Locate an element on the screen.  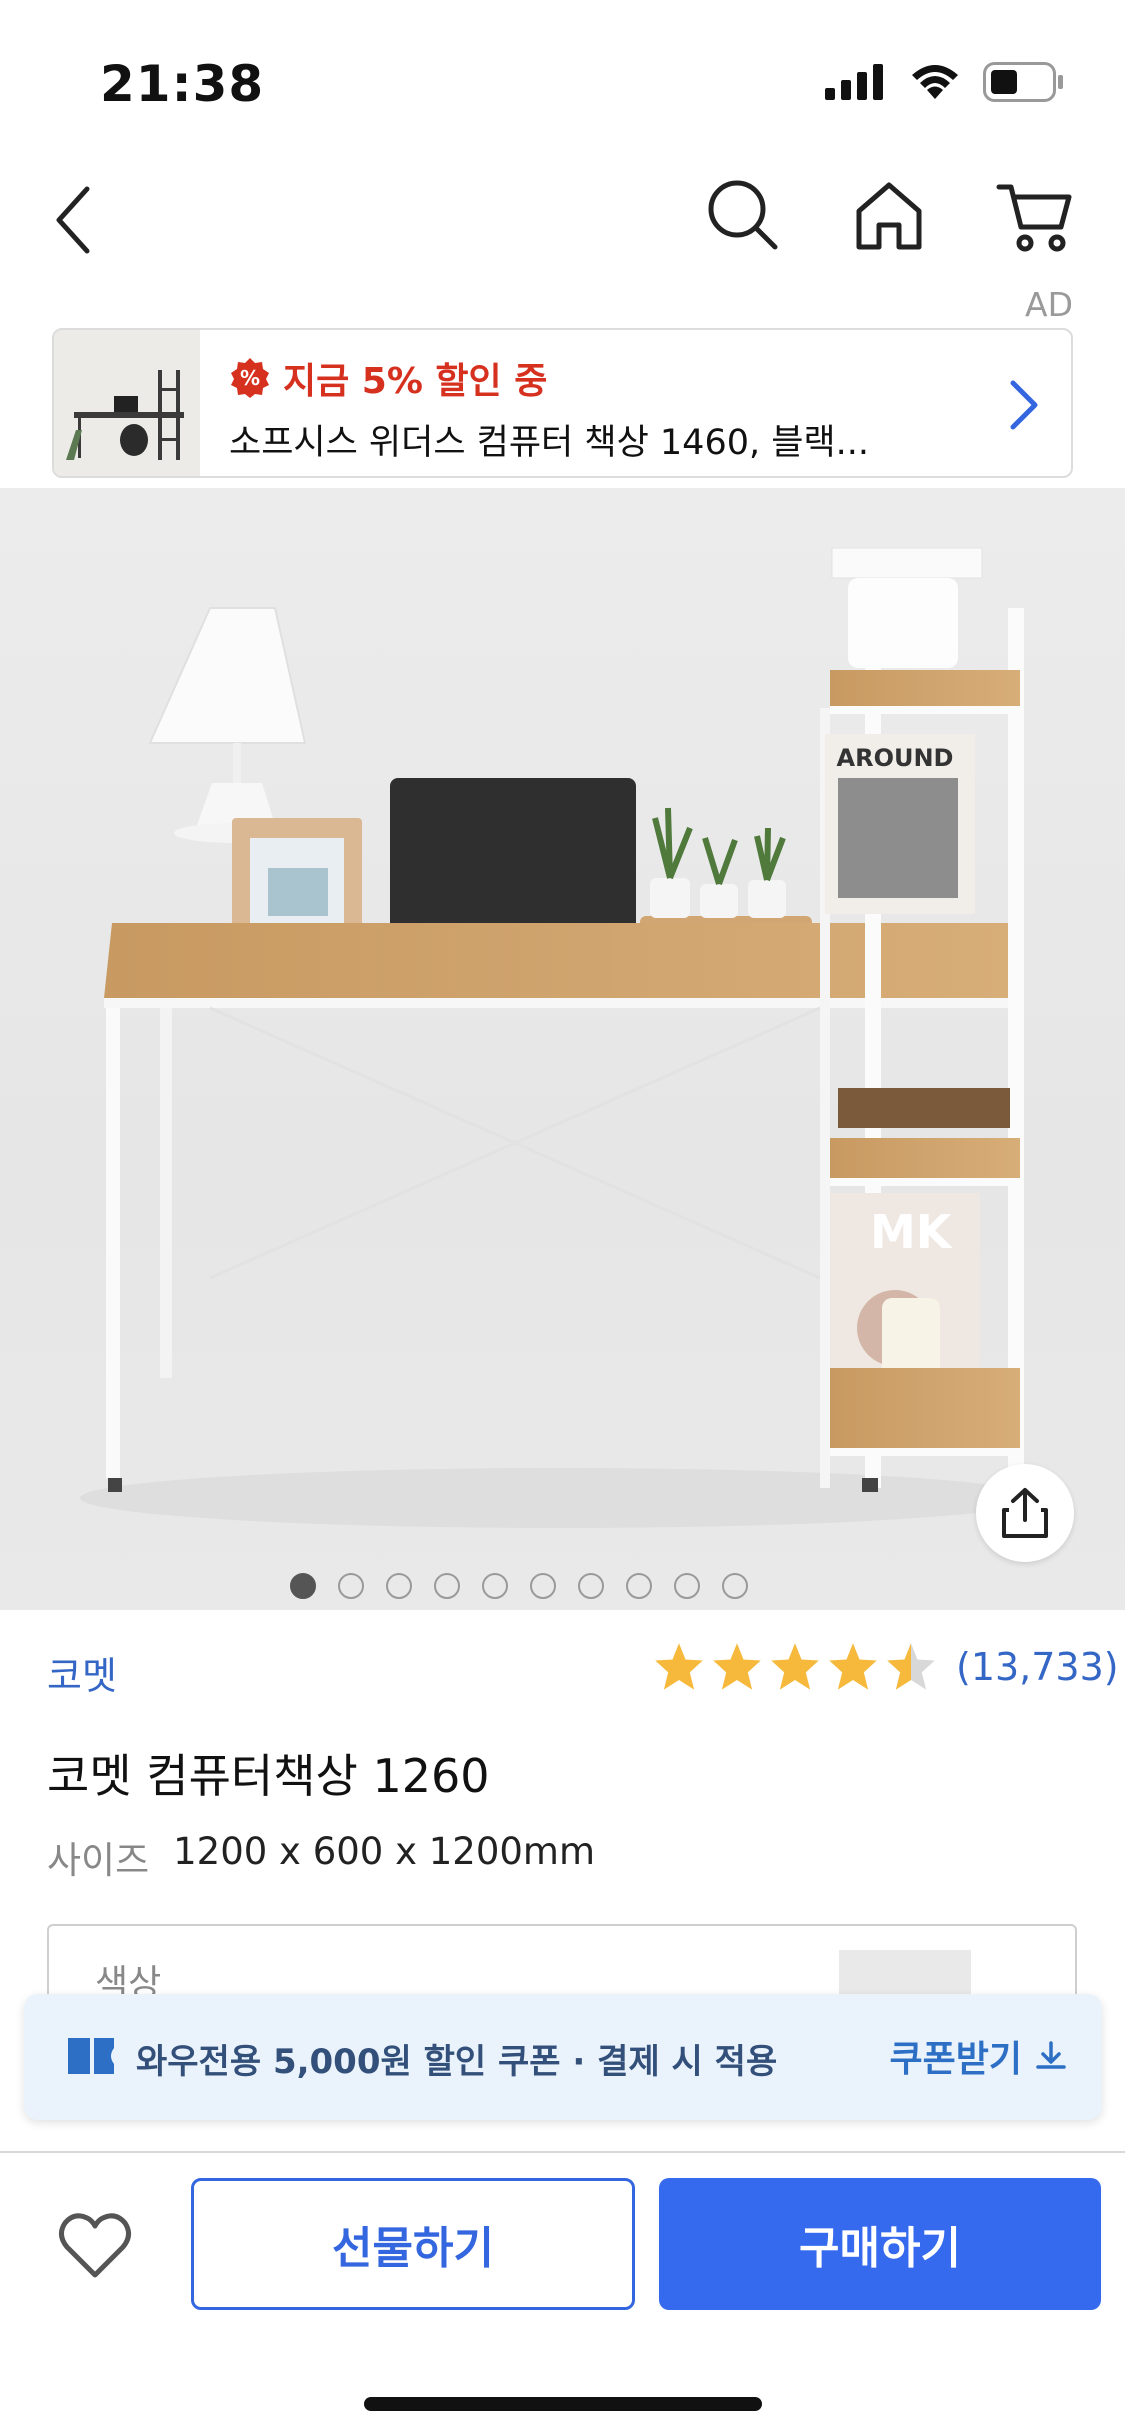
size-spec: 사이즈 1200 x 600 x 1200mm is located at coordinates (321, 1857).